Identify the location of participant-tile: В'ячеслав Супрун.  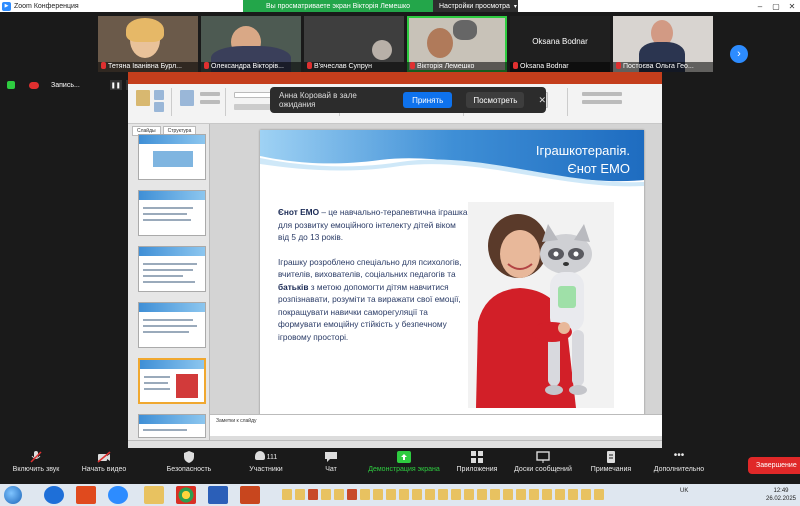
(354, 44).